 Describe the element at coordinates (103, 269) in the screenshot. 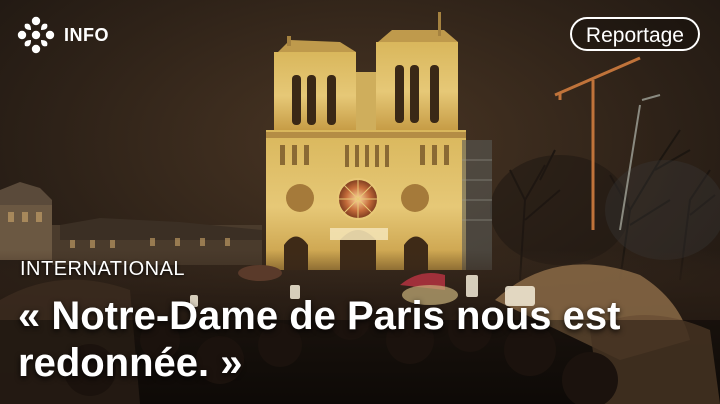

I see `video-category: INTERNATIONAL` at that location.